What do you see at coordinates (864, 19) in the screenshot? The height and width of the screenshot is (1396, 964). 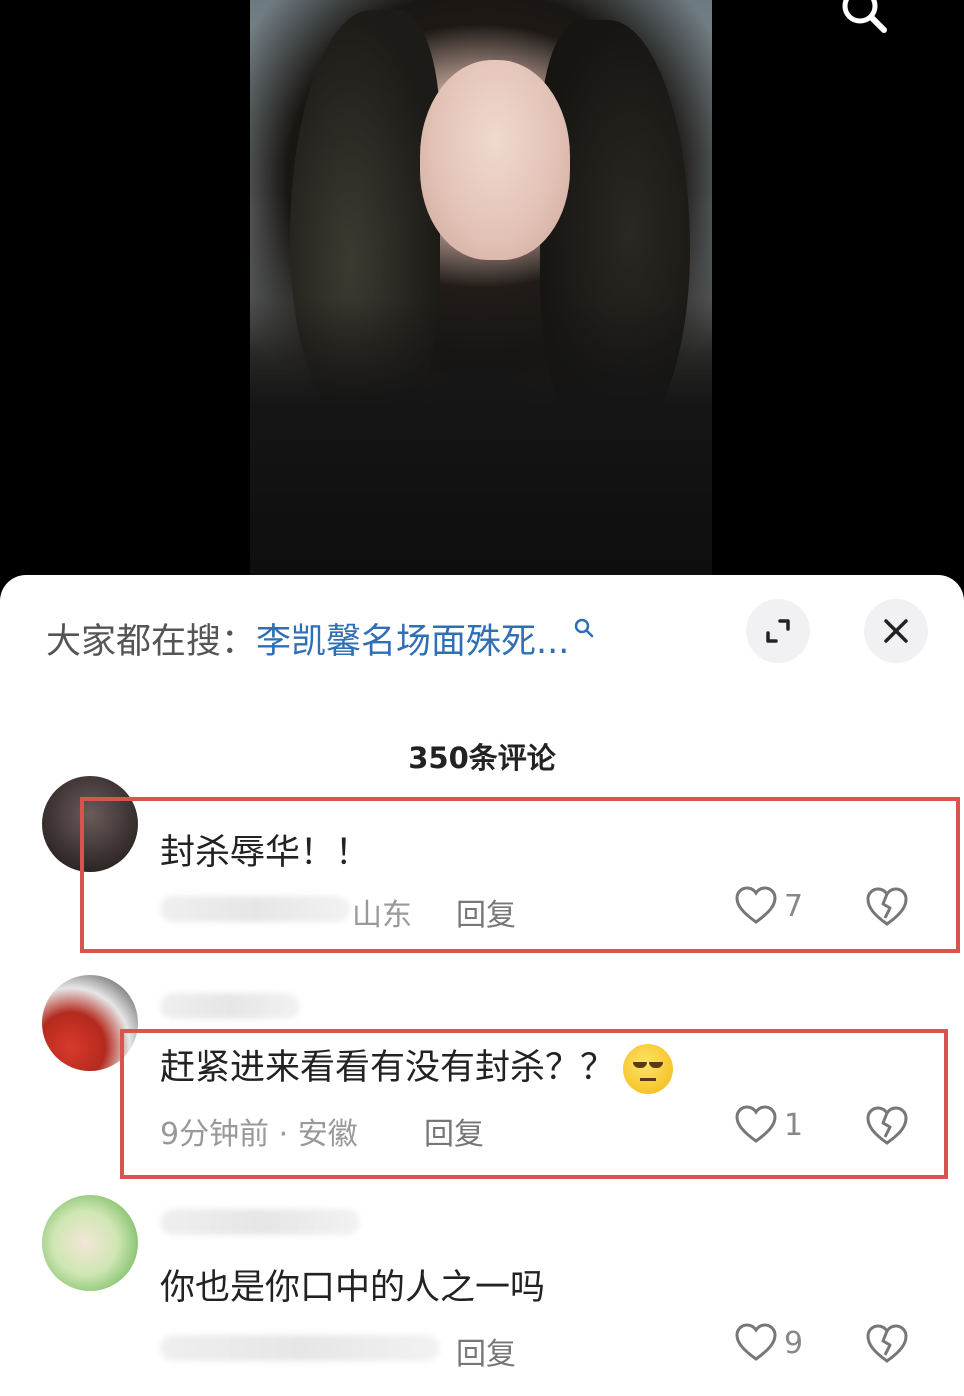 I see `search-icon` at bounding box center [864, 19].